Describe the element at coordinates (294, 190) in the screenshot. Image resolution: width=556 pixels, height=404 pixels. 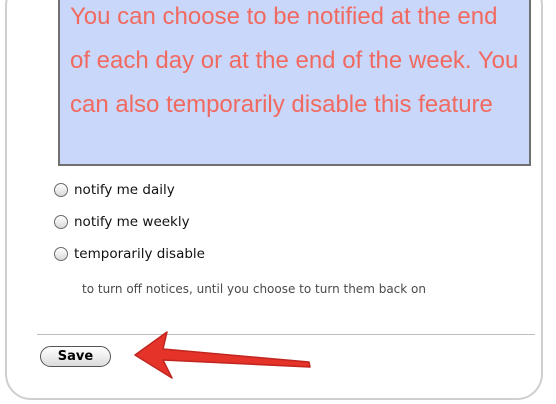
I see `option-daily: notify me daily` at that location.